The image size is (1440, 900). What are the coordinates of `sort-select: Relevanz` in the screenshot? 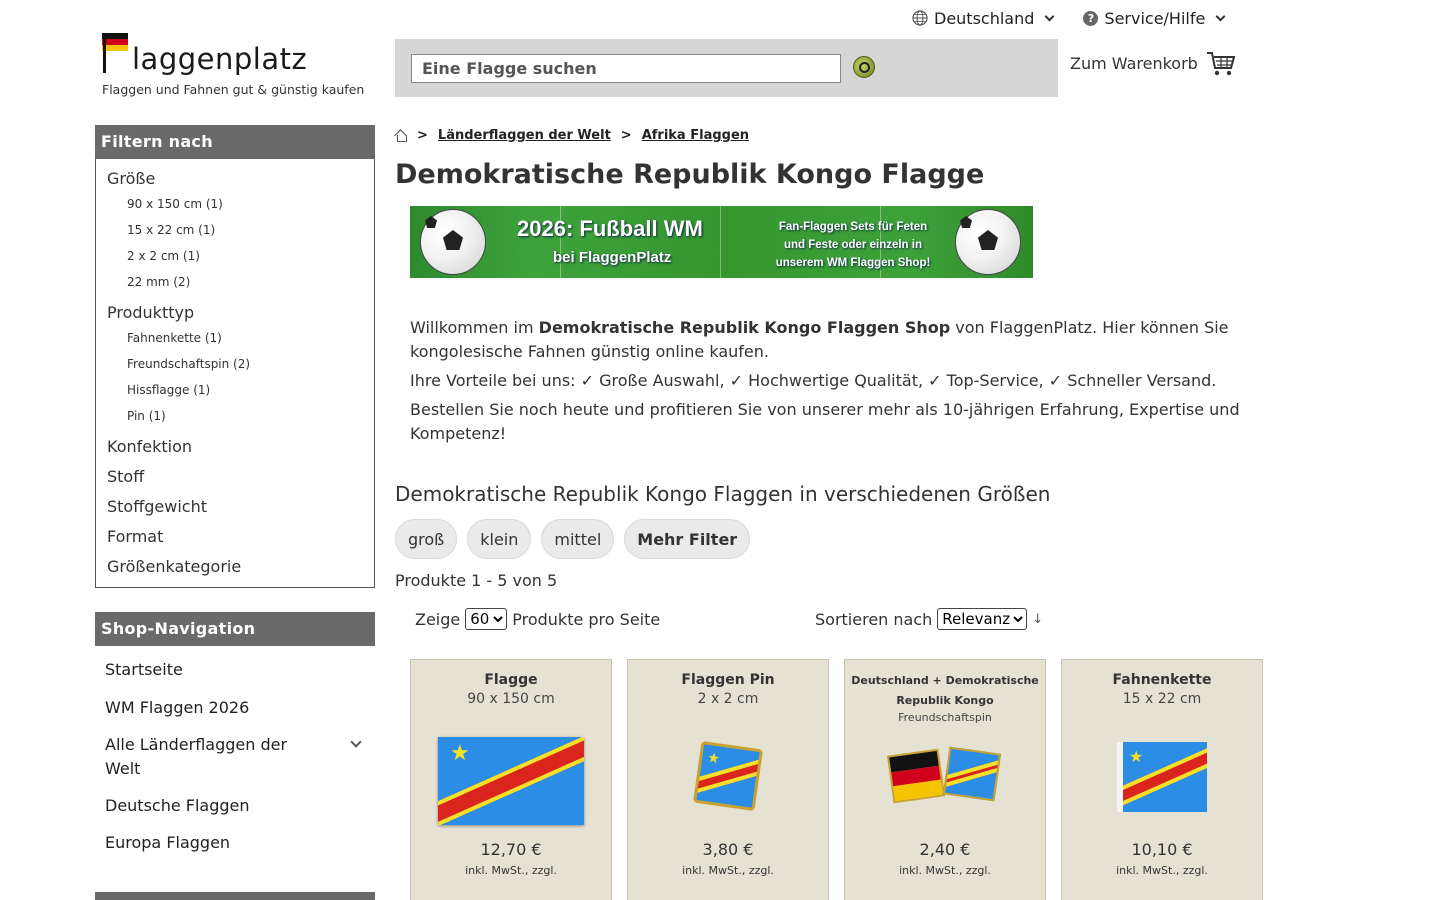 It's located at (982, 619).